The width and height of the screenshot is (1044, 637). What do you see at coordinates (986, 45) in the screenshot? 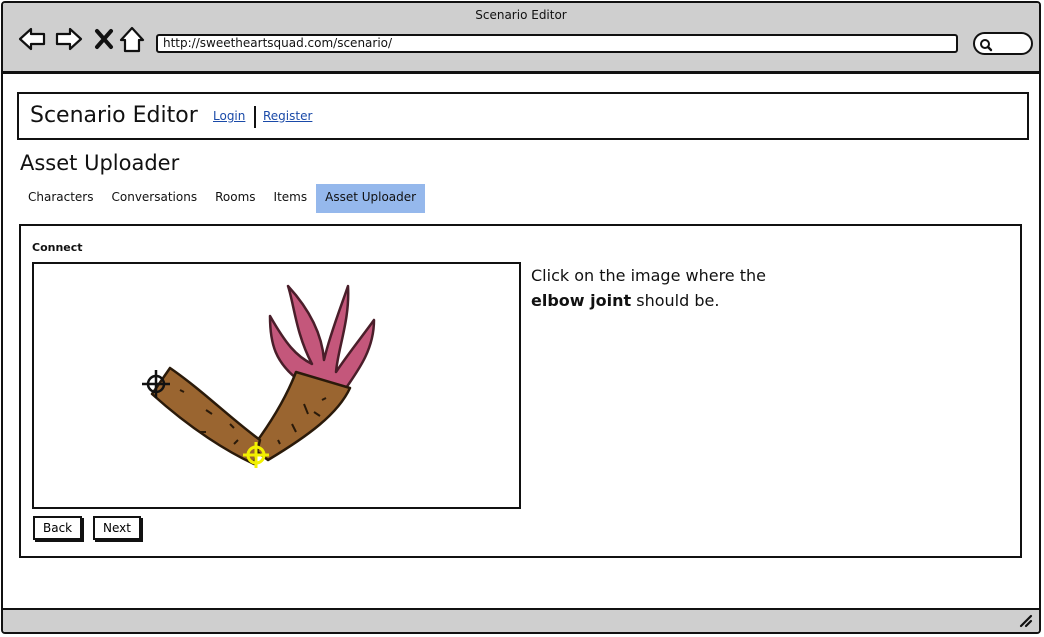
I see `search-icon` at bounding box center [986, 45].